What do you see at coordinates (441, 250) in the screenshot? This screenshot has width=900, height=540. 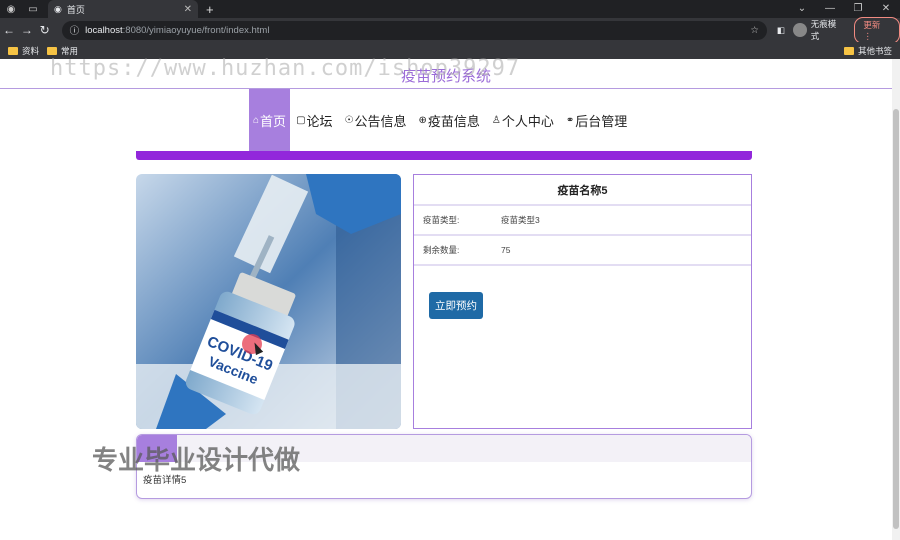 I see `remaining-count-label: 剩余数量:` at bounding box center [441, 250].